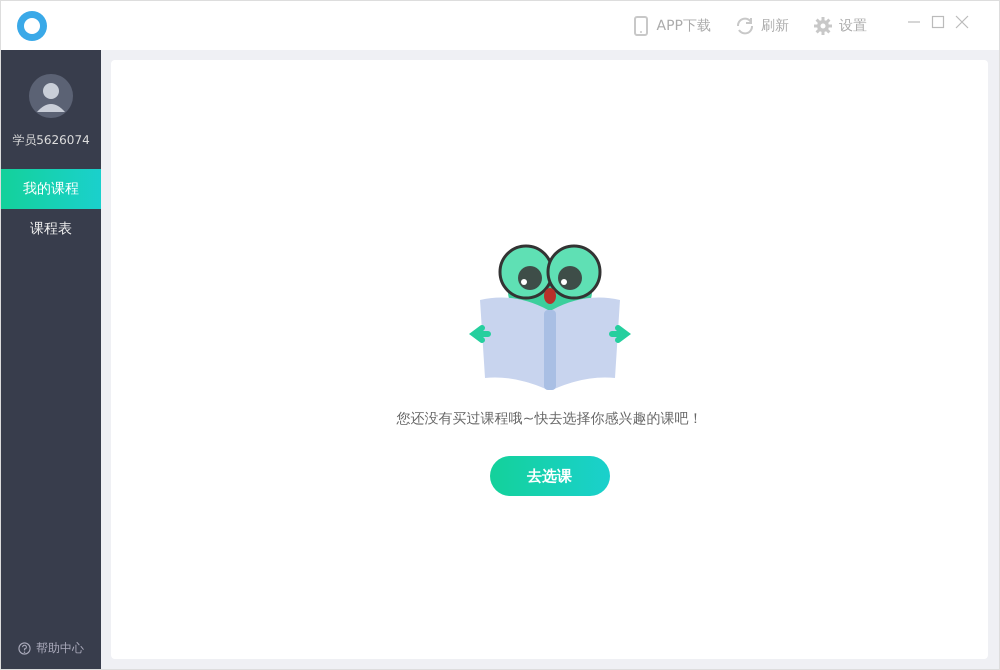 This screenshot has height=670, width=1000. What do you see at coordinates (51, 140) in the screenshot?
I see `user-name: 学员5626074` at bounding box center [51, 140].